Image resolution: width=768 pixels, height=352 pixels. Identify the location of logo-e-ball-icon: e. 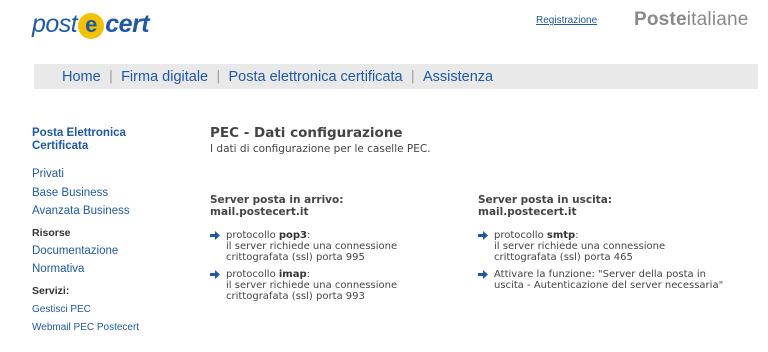
(91, 25).